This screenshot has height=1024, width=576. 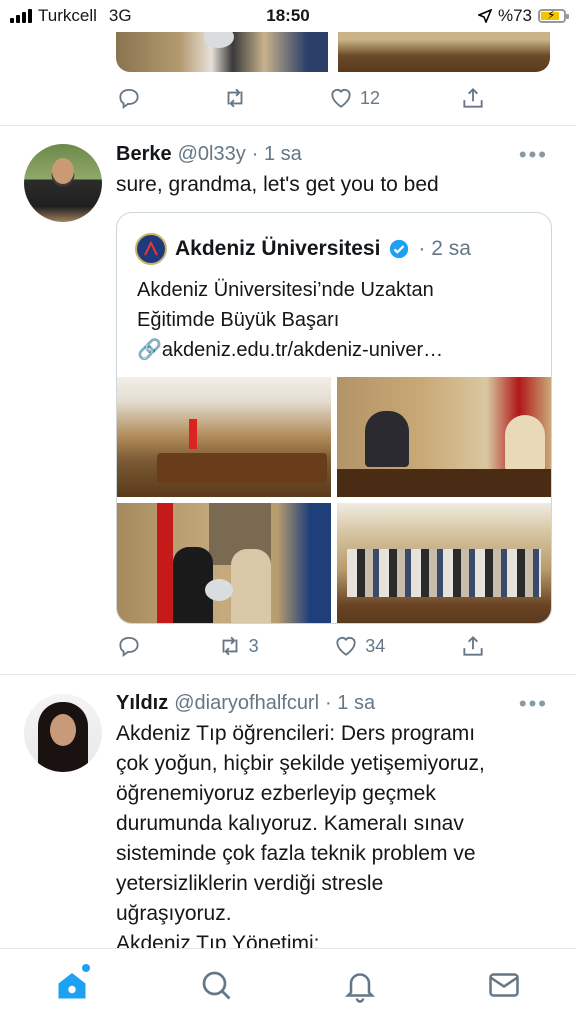 What do you see at coordinates (553, 15) in the screenshot?
I see `battery-icon: ⚡` at bounding box center [553, 15].